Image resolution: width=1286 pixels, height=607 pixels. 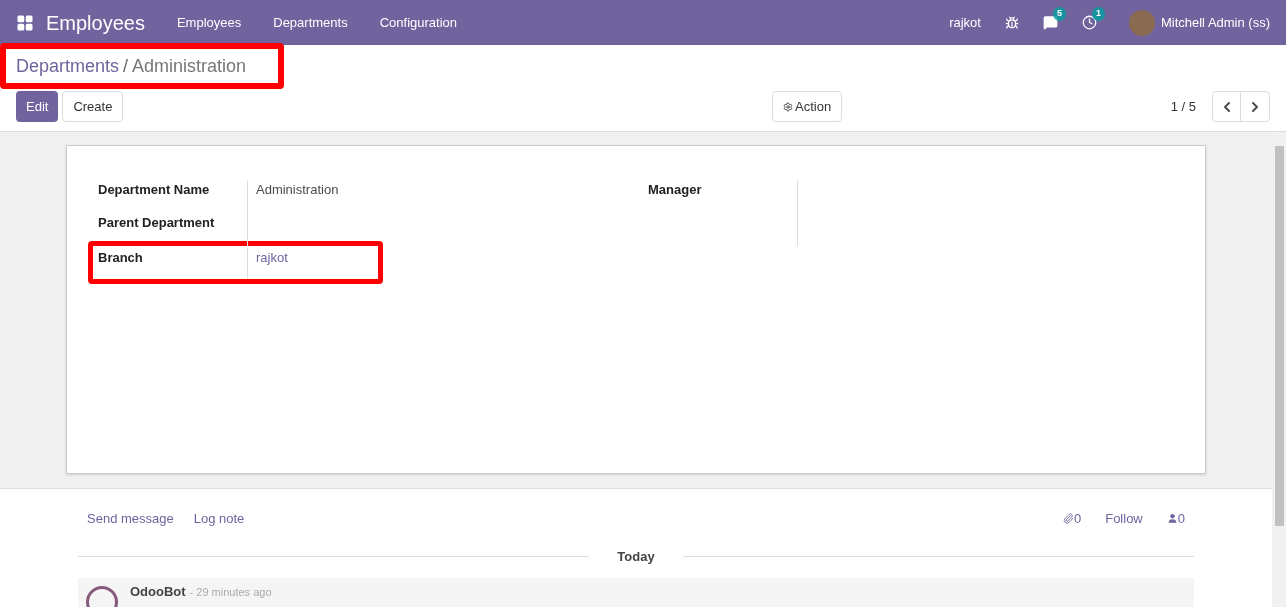 I want to click on breadcrumb-current: Administration, so click(x=189, y=66).